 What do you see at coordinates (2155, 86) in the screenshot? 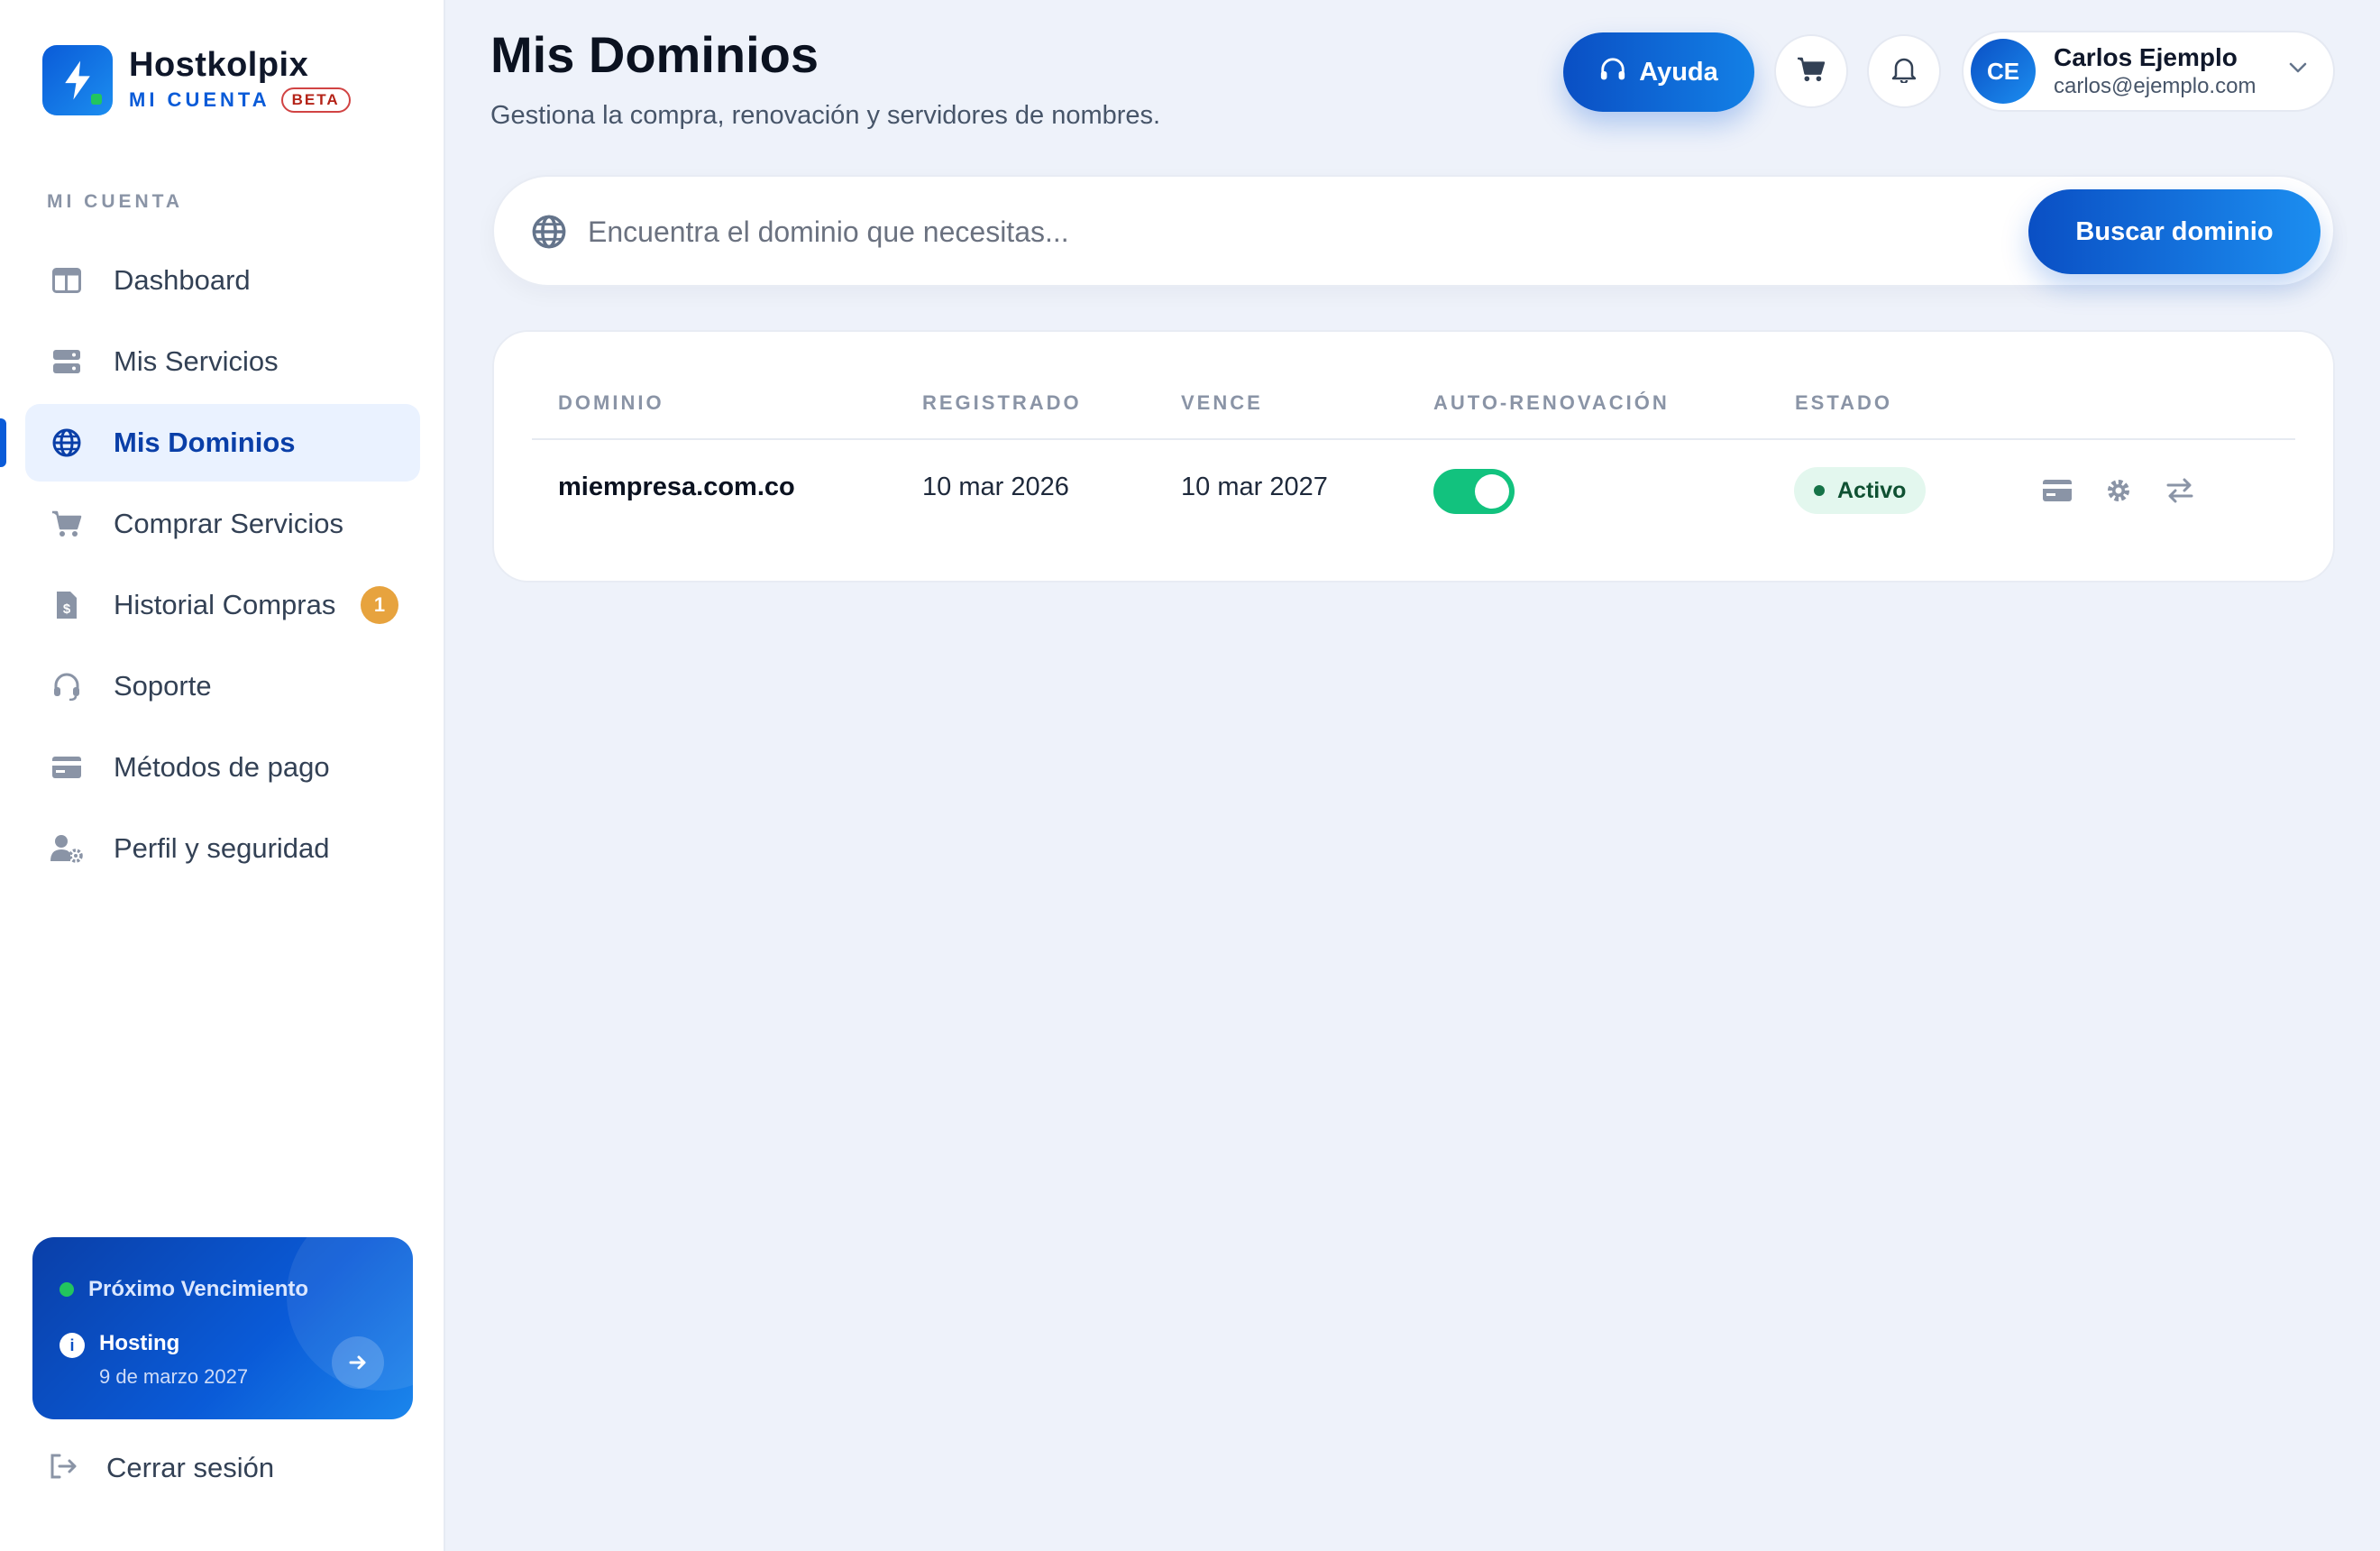
I see `user-email: carlos@ejemplo.com` at bounding box center [2155, 86].